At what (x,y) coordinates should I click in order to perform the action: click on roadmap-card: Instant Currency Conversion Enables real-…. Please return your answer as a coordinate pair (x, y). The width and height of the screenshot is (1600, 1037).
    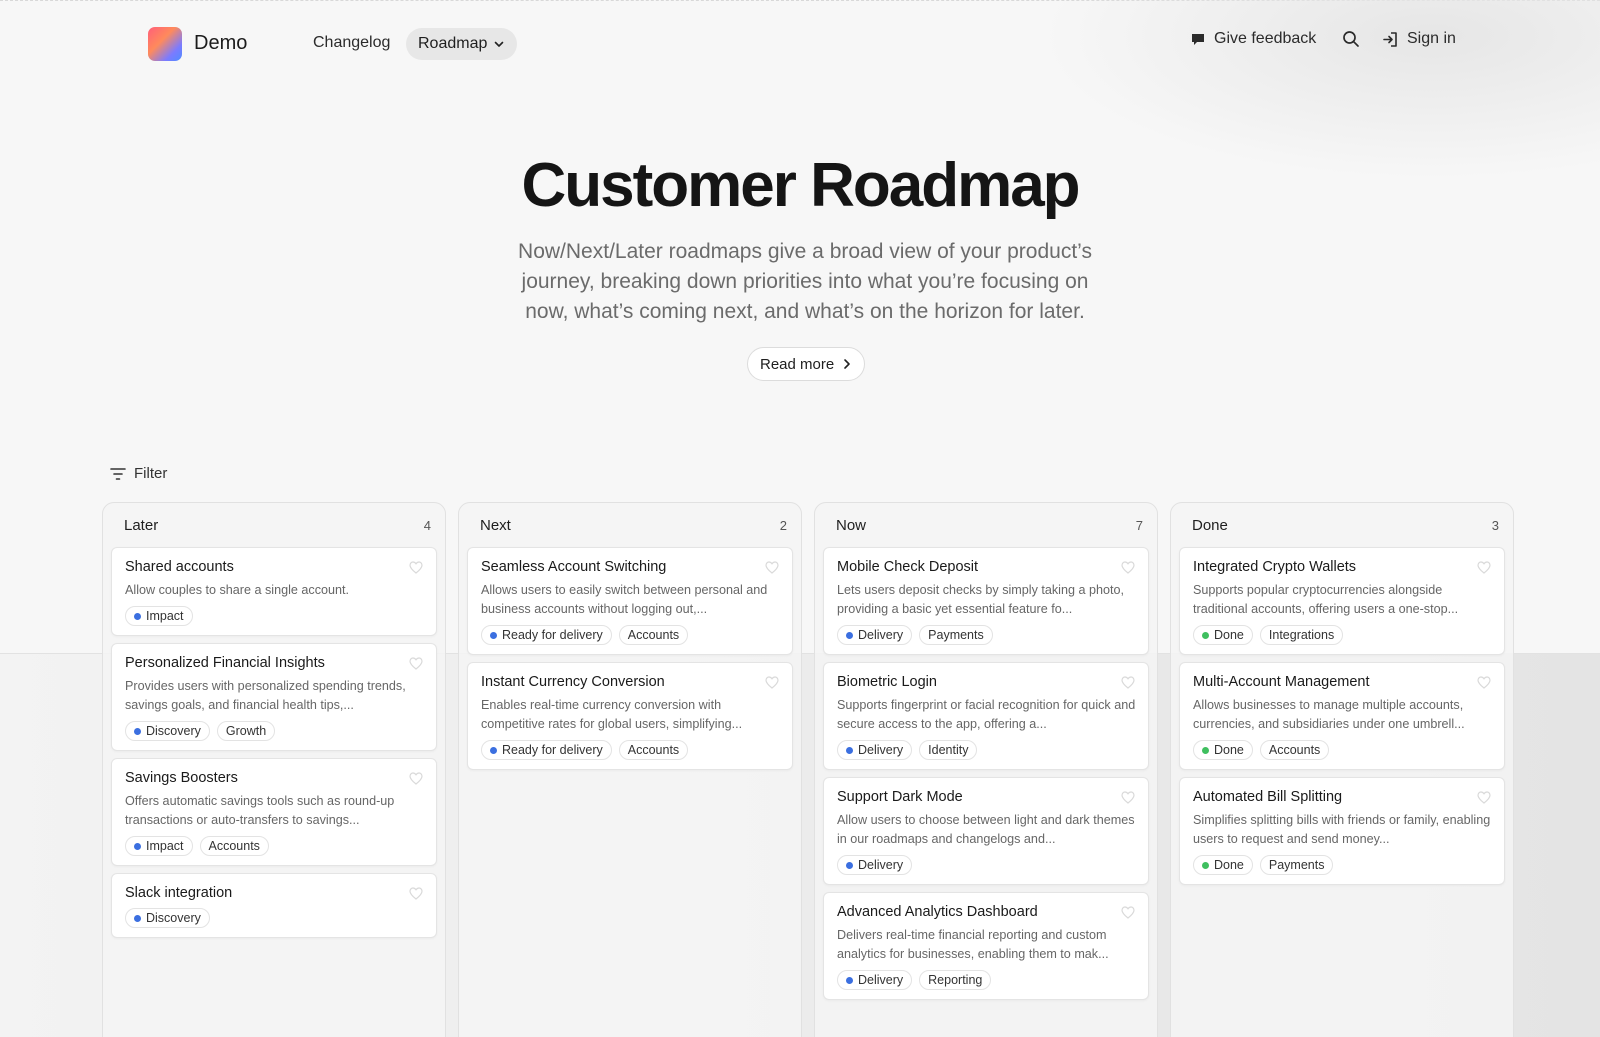
    Looking at the image, I should click on (630, 716).